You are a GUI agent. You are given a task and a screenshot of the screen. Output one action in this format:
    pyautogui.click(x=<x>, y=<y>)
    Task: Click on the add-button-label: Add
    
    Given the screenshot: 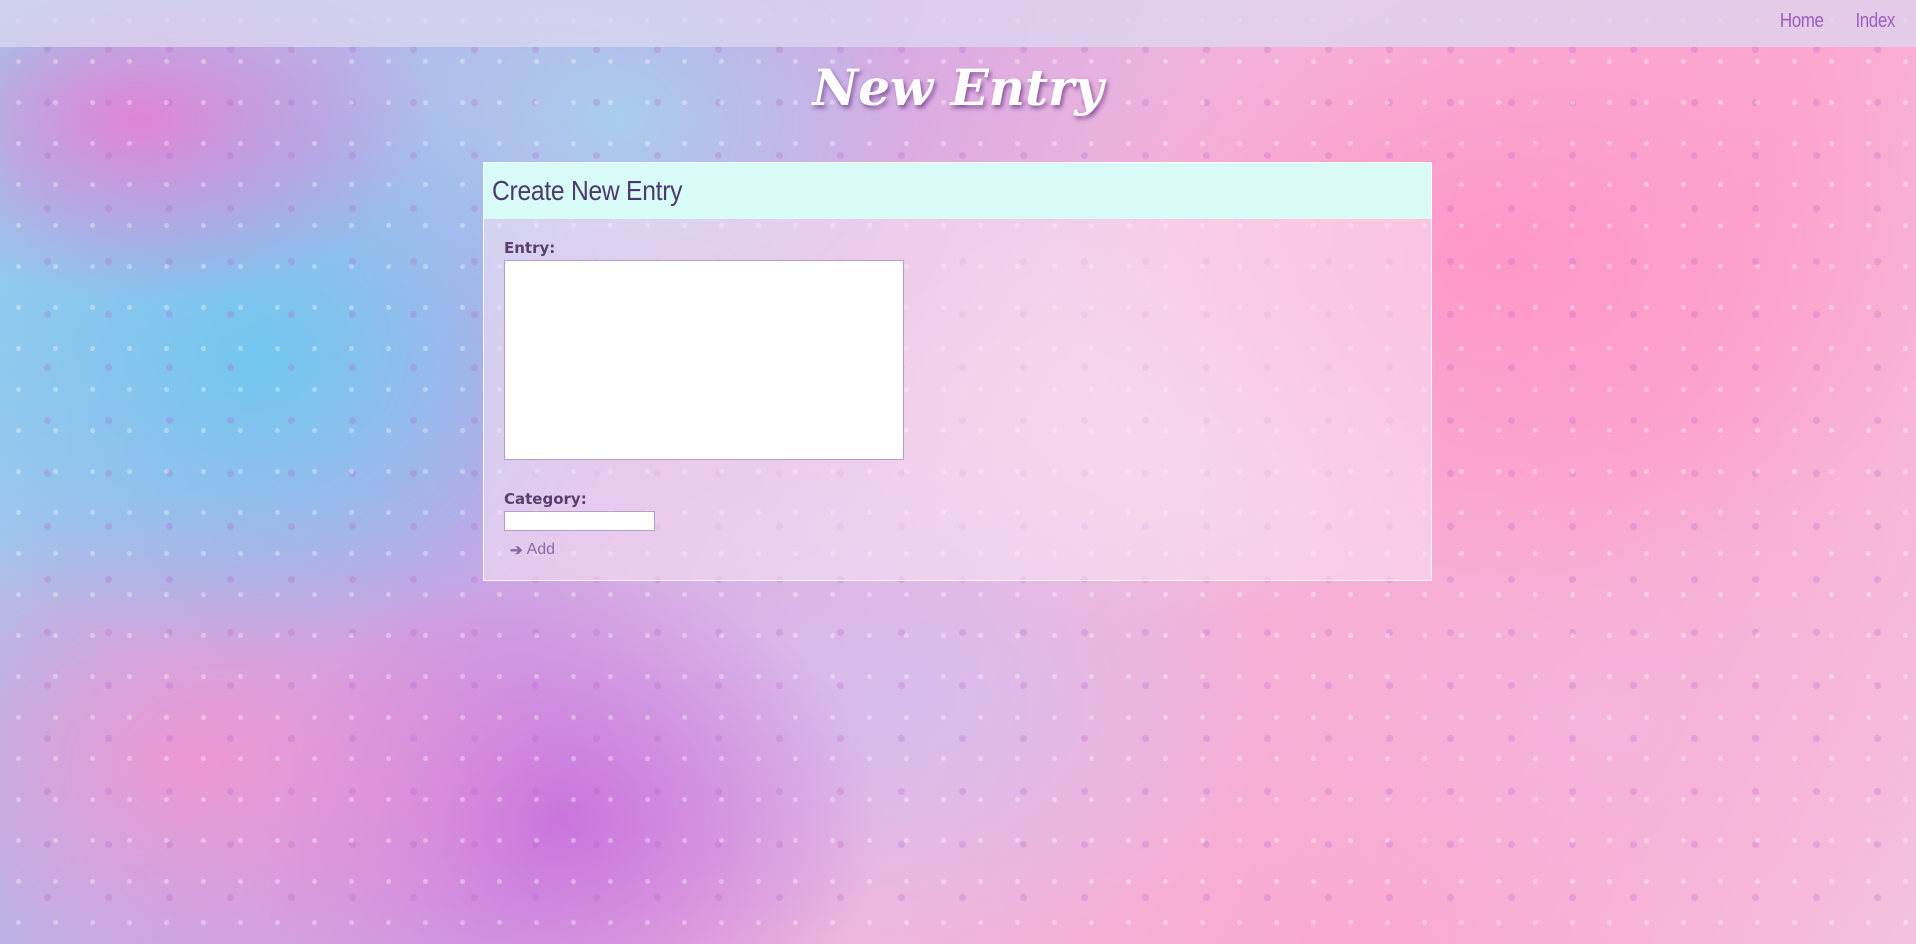 What is the action you would take?
    pyautogui.click(x=541, y=549)
    